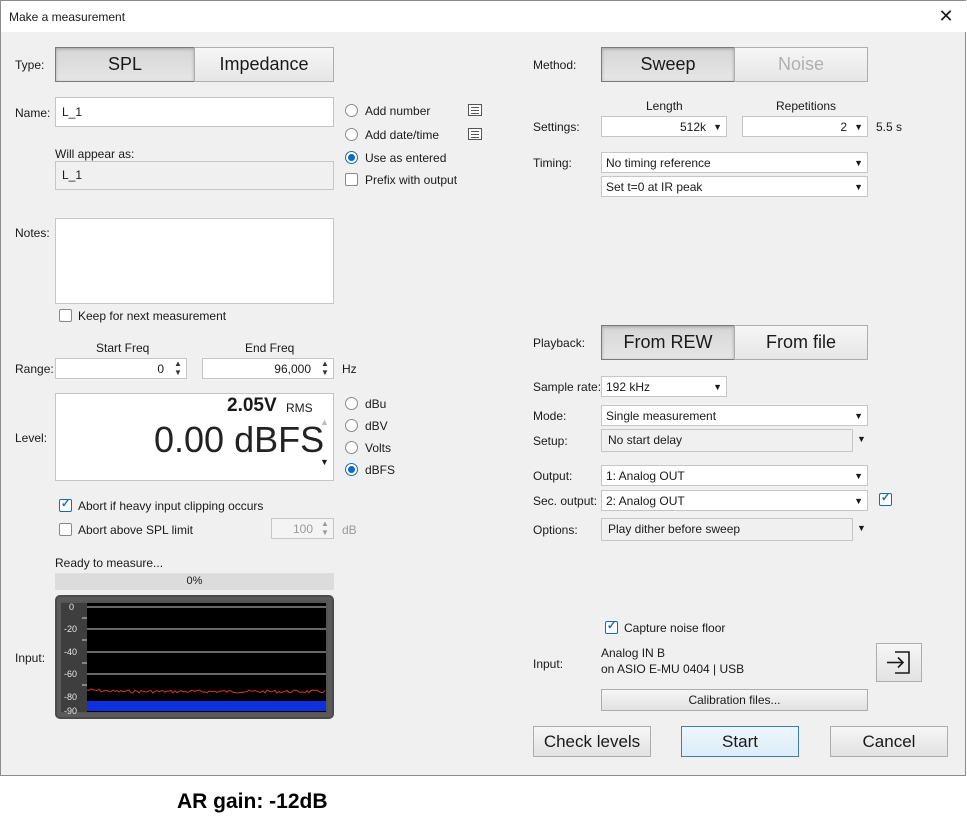 This screenshot has width=967, height=832. I want to click on input-meter: 0 -20 -40 -60 -80 -90, so click(194, 657).